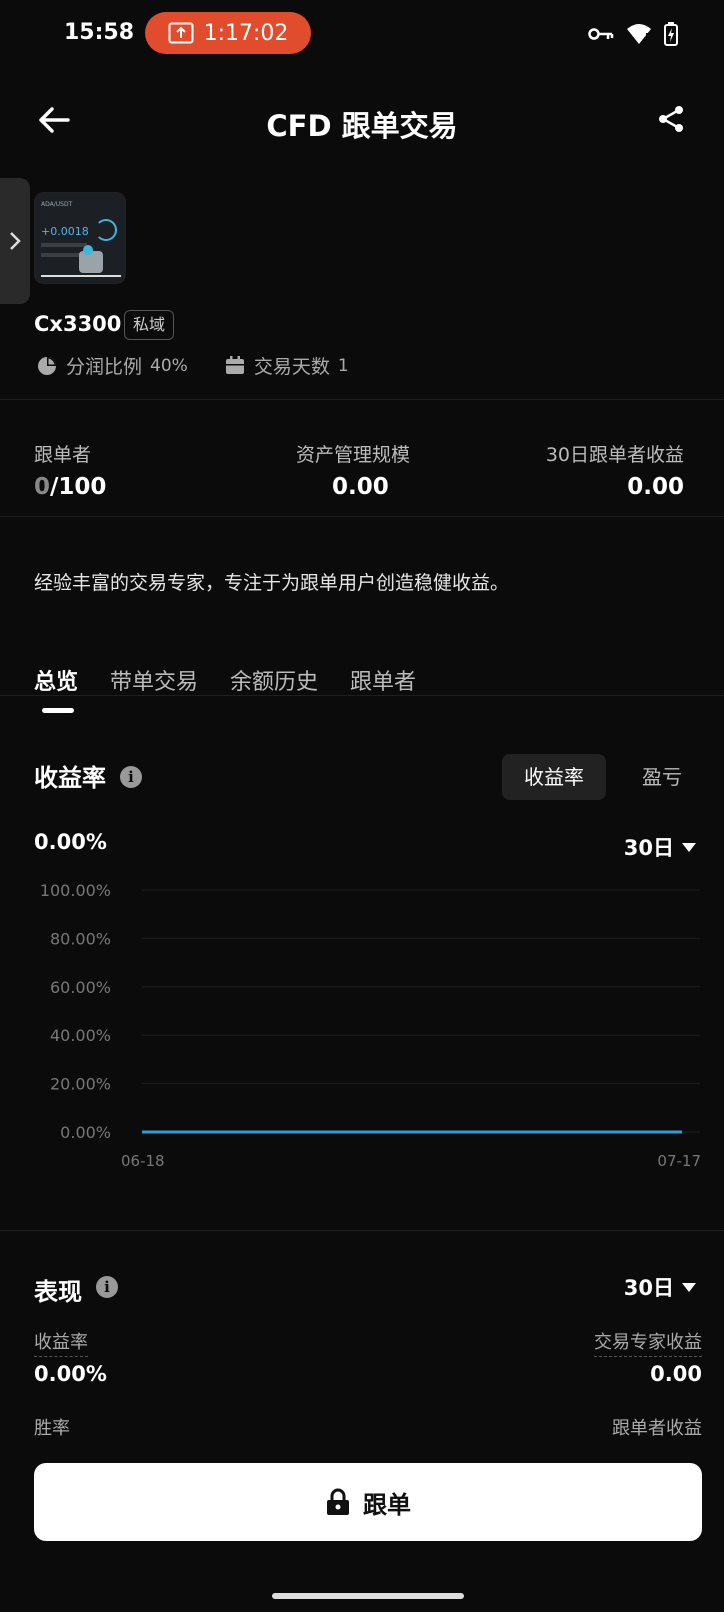  I want to click on avatar-figure, so click(91, 262).